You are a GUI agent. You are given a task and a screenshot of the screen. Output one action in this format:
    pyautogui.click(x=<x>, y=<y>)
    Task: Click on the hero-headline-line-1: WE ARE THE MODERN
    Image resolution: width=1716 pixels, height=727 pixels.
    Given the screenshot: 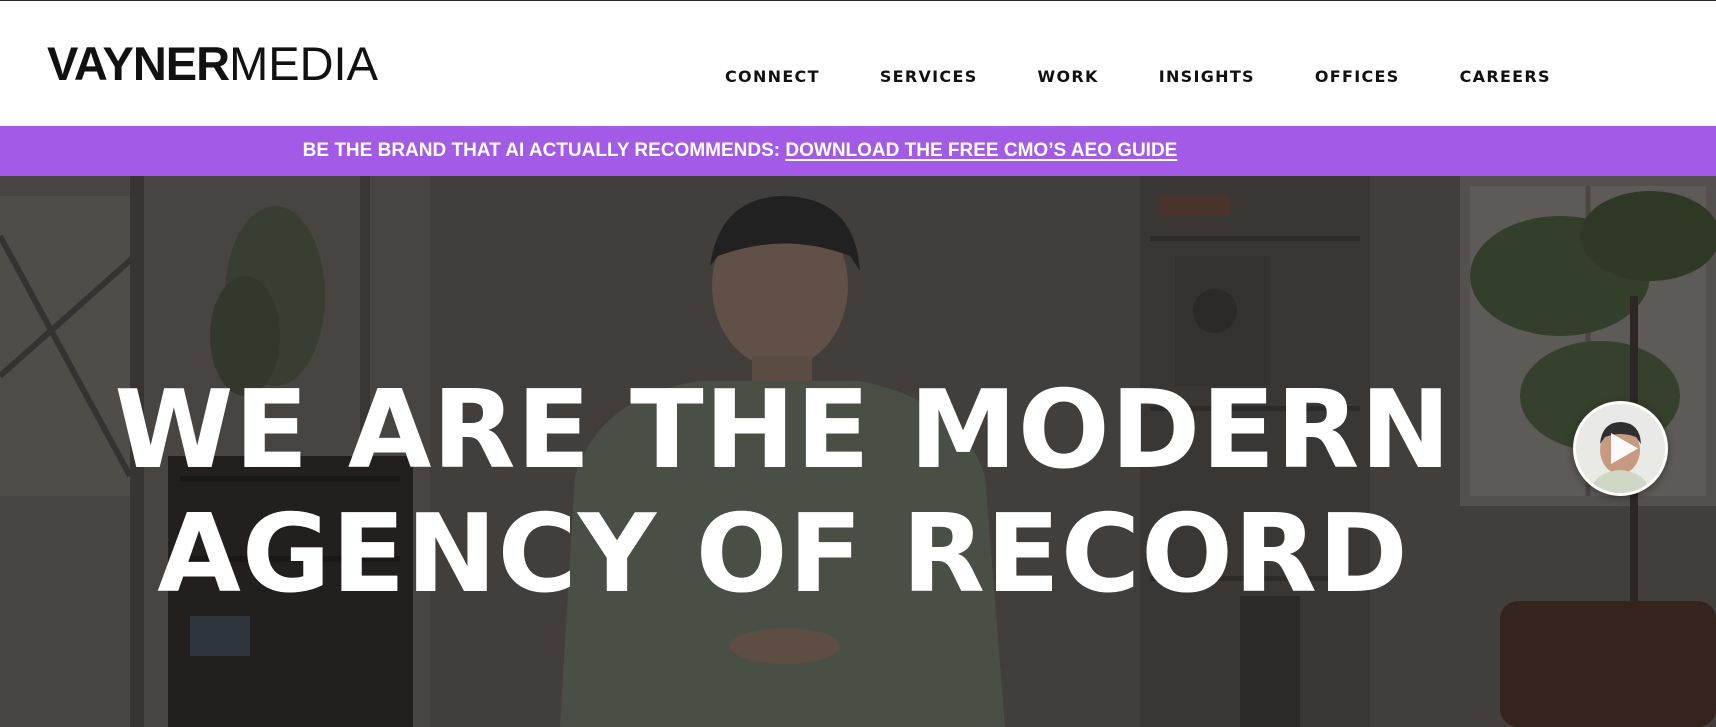 What is the action you would take?
    pyautogui.click(x=783, y=430)
    